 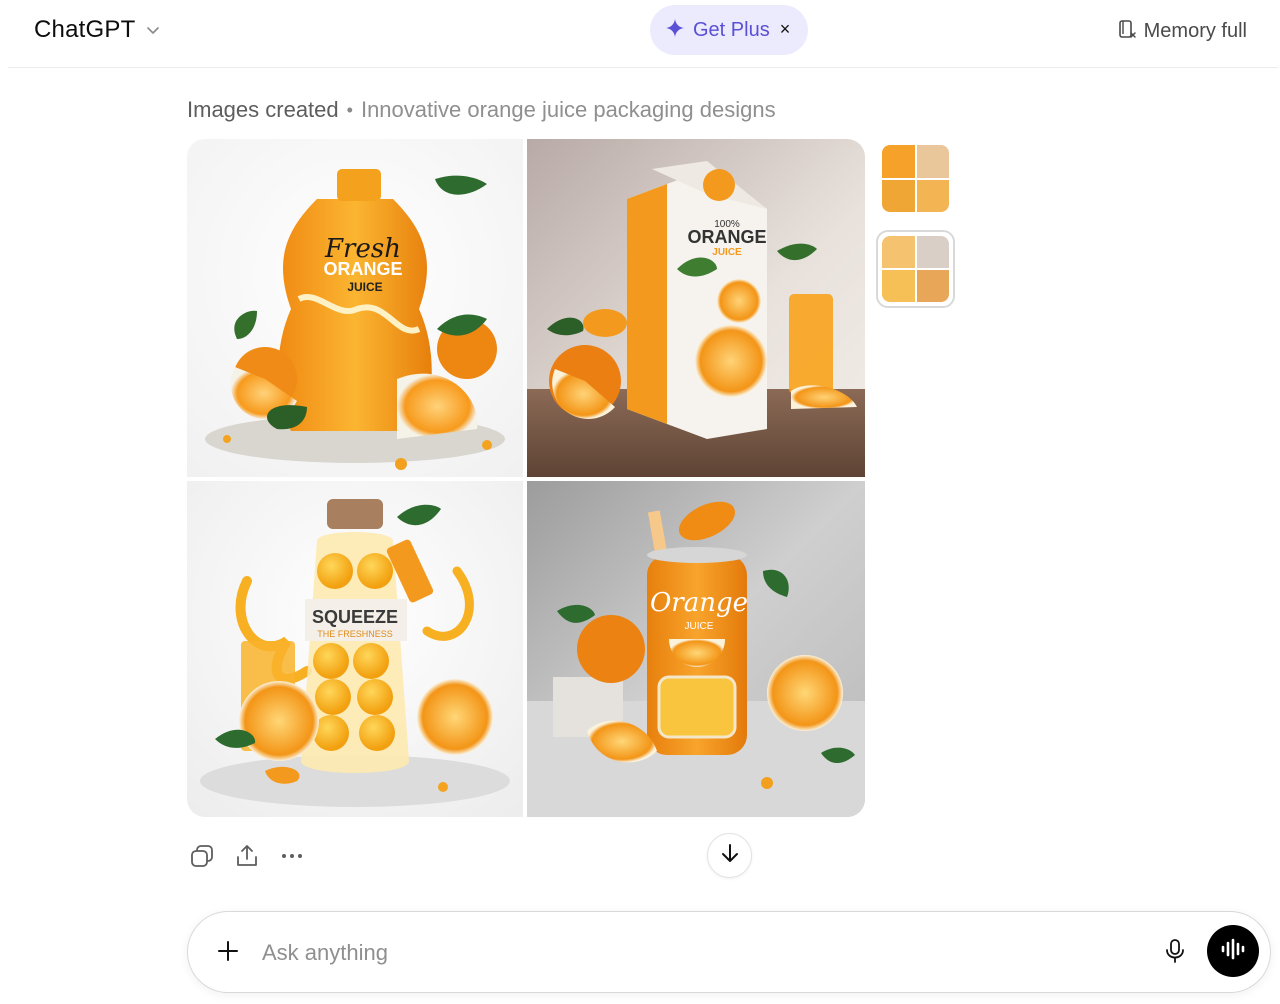 What do you see at coordinates (640, 31) in the screenshot?
I see `top-bar: ChatGPT Get Plus × Memory full` at bounding box center [640, 31].